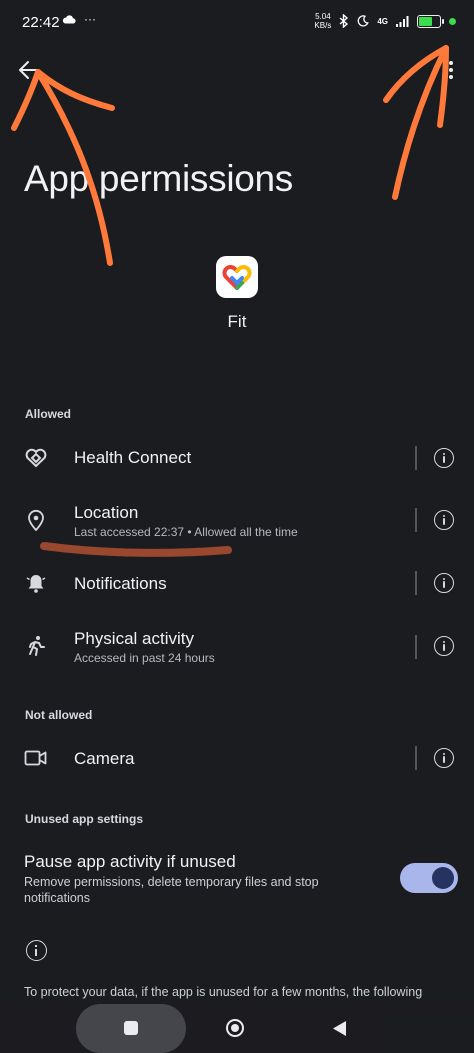  What do you see at coordinates (235, 1028) in the screenshot?
I see `home-circle-icon` at bounding box center [235, 1028].